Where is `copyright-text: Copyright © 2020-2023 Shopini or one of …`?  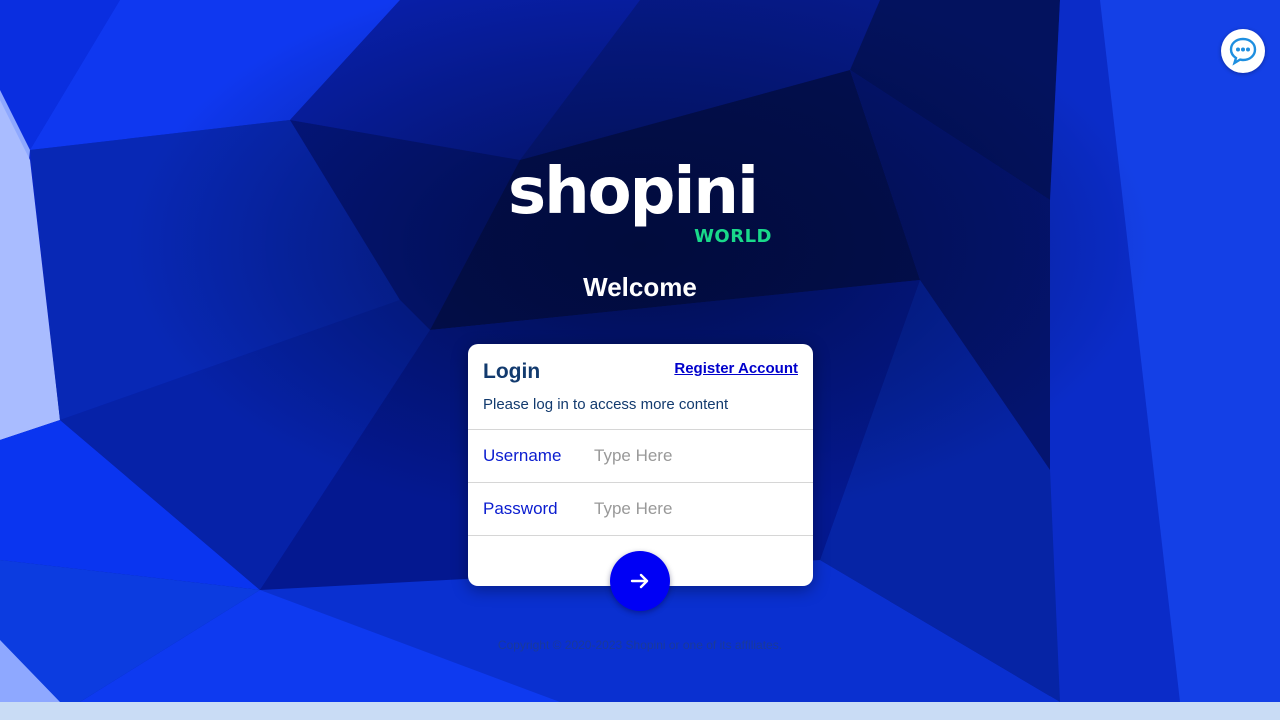
copyright-text: Copyright © 2020-2023 Shopini or one of … is located at coordinates (640, 645).